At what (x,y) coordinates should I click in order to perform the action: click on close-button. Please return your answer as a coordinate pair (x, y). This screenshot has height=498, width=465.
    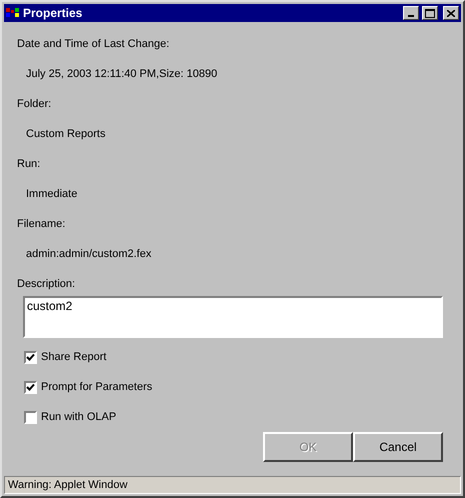
    Looking at the image, I should click on (451, 13).